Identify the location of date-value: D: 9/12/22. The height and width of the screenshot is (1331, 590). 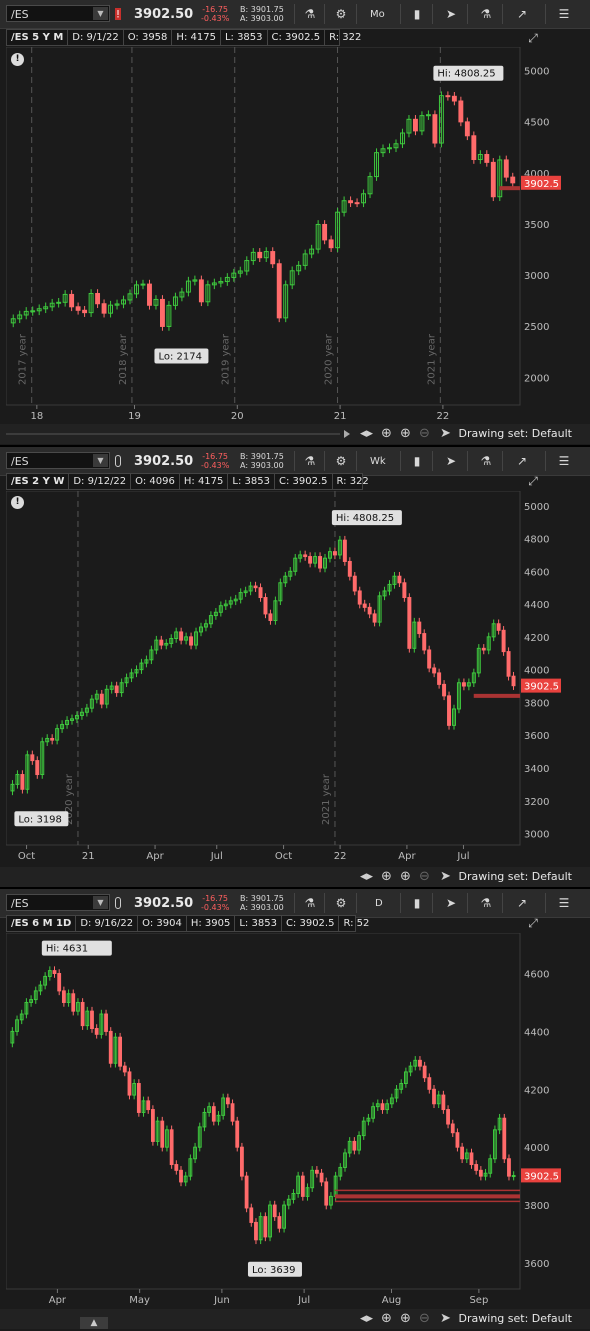
(100, 481).